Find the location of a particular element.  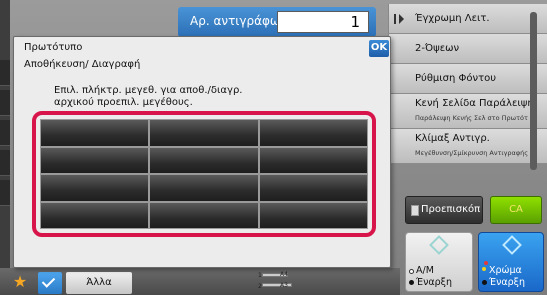

menu-item-label: Κενή Σελίδα Παράλειψη is located at coordinates (474, 103).